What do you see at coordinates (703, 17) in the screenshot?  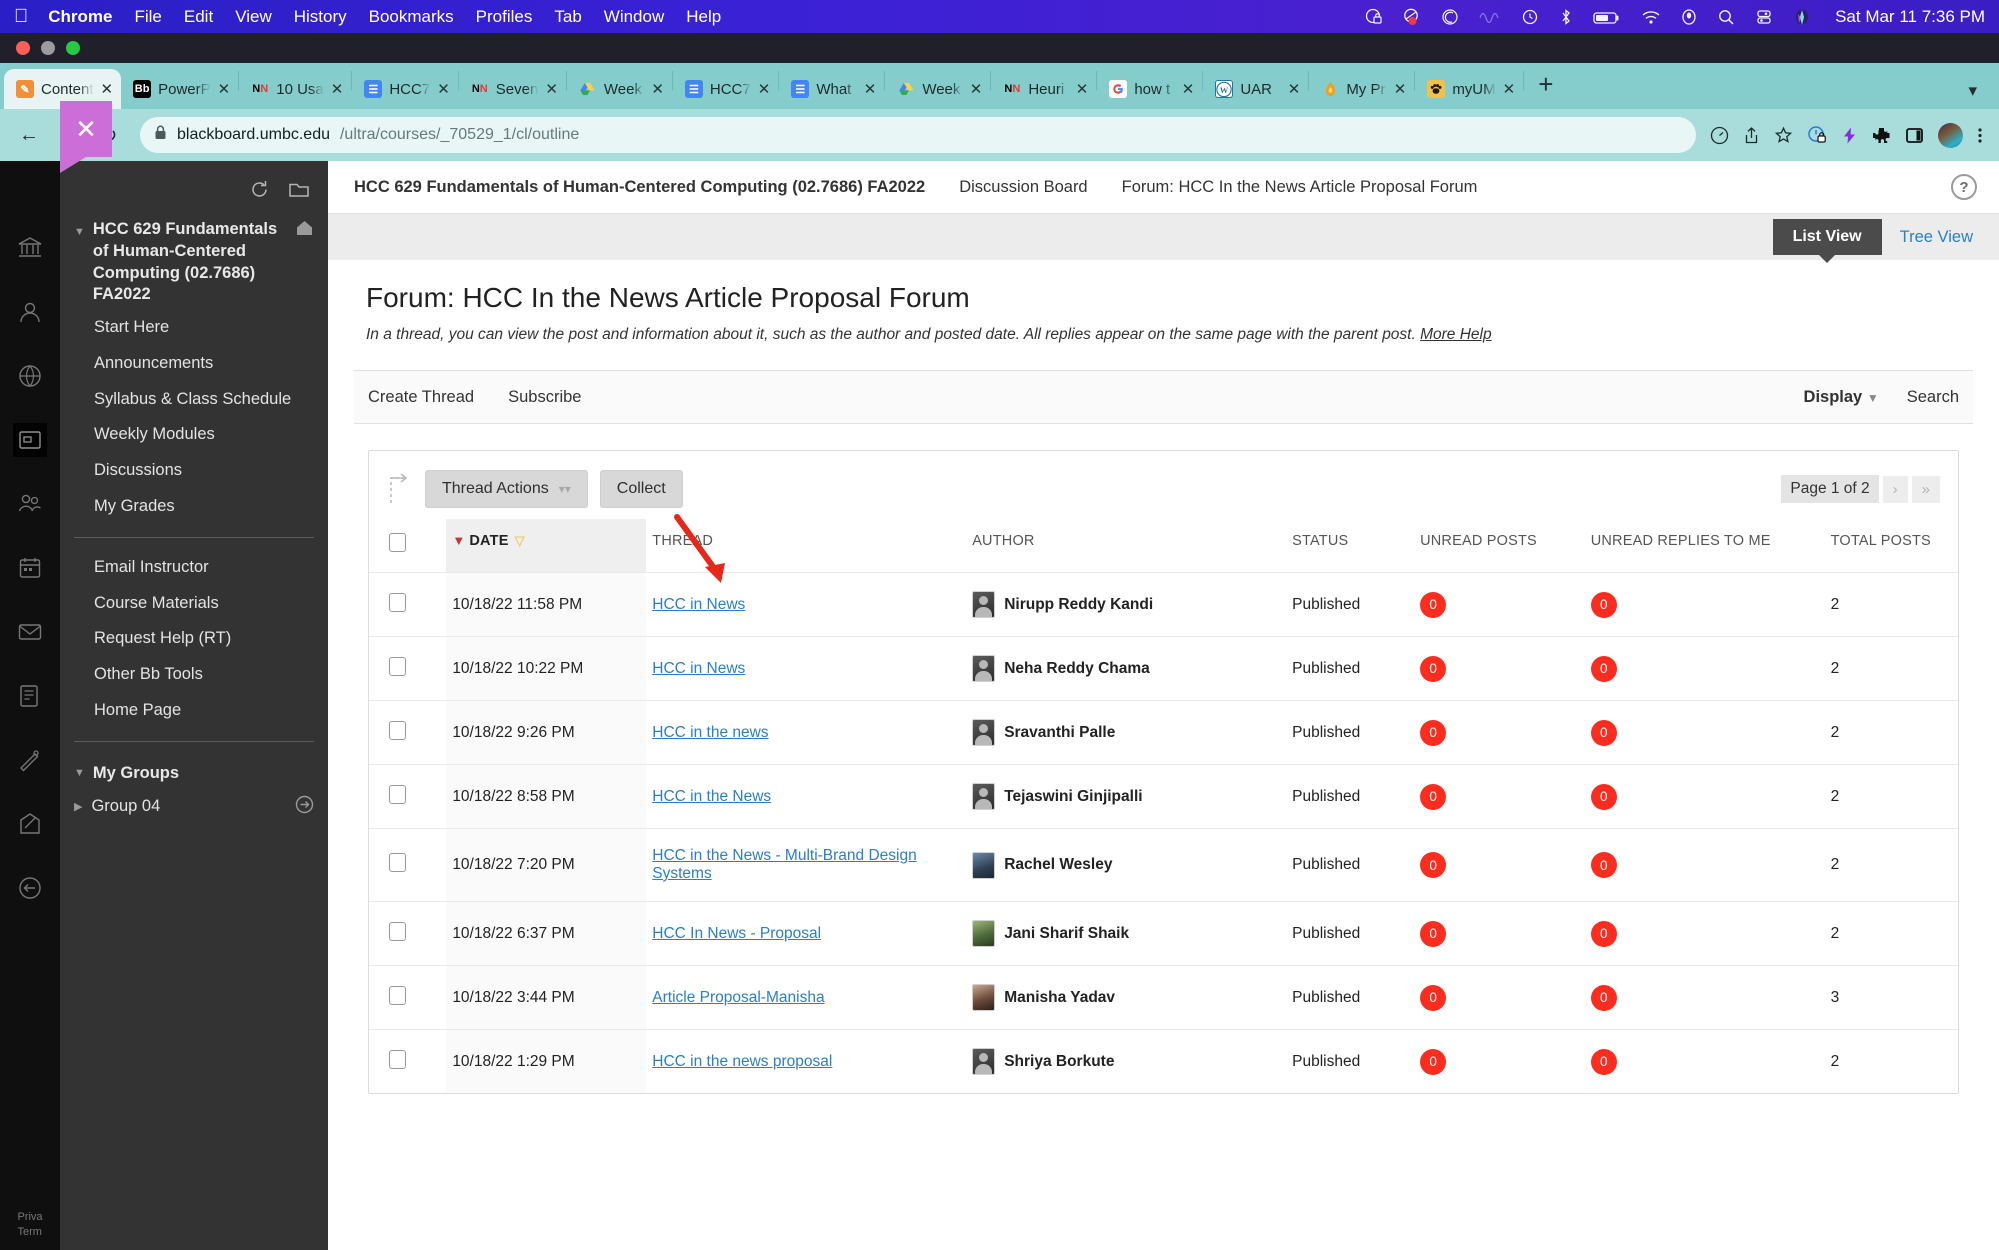 I see `menu-help: Help` at bounding box center [703, 17].